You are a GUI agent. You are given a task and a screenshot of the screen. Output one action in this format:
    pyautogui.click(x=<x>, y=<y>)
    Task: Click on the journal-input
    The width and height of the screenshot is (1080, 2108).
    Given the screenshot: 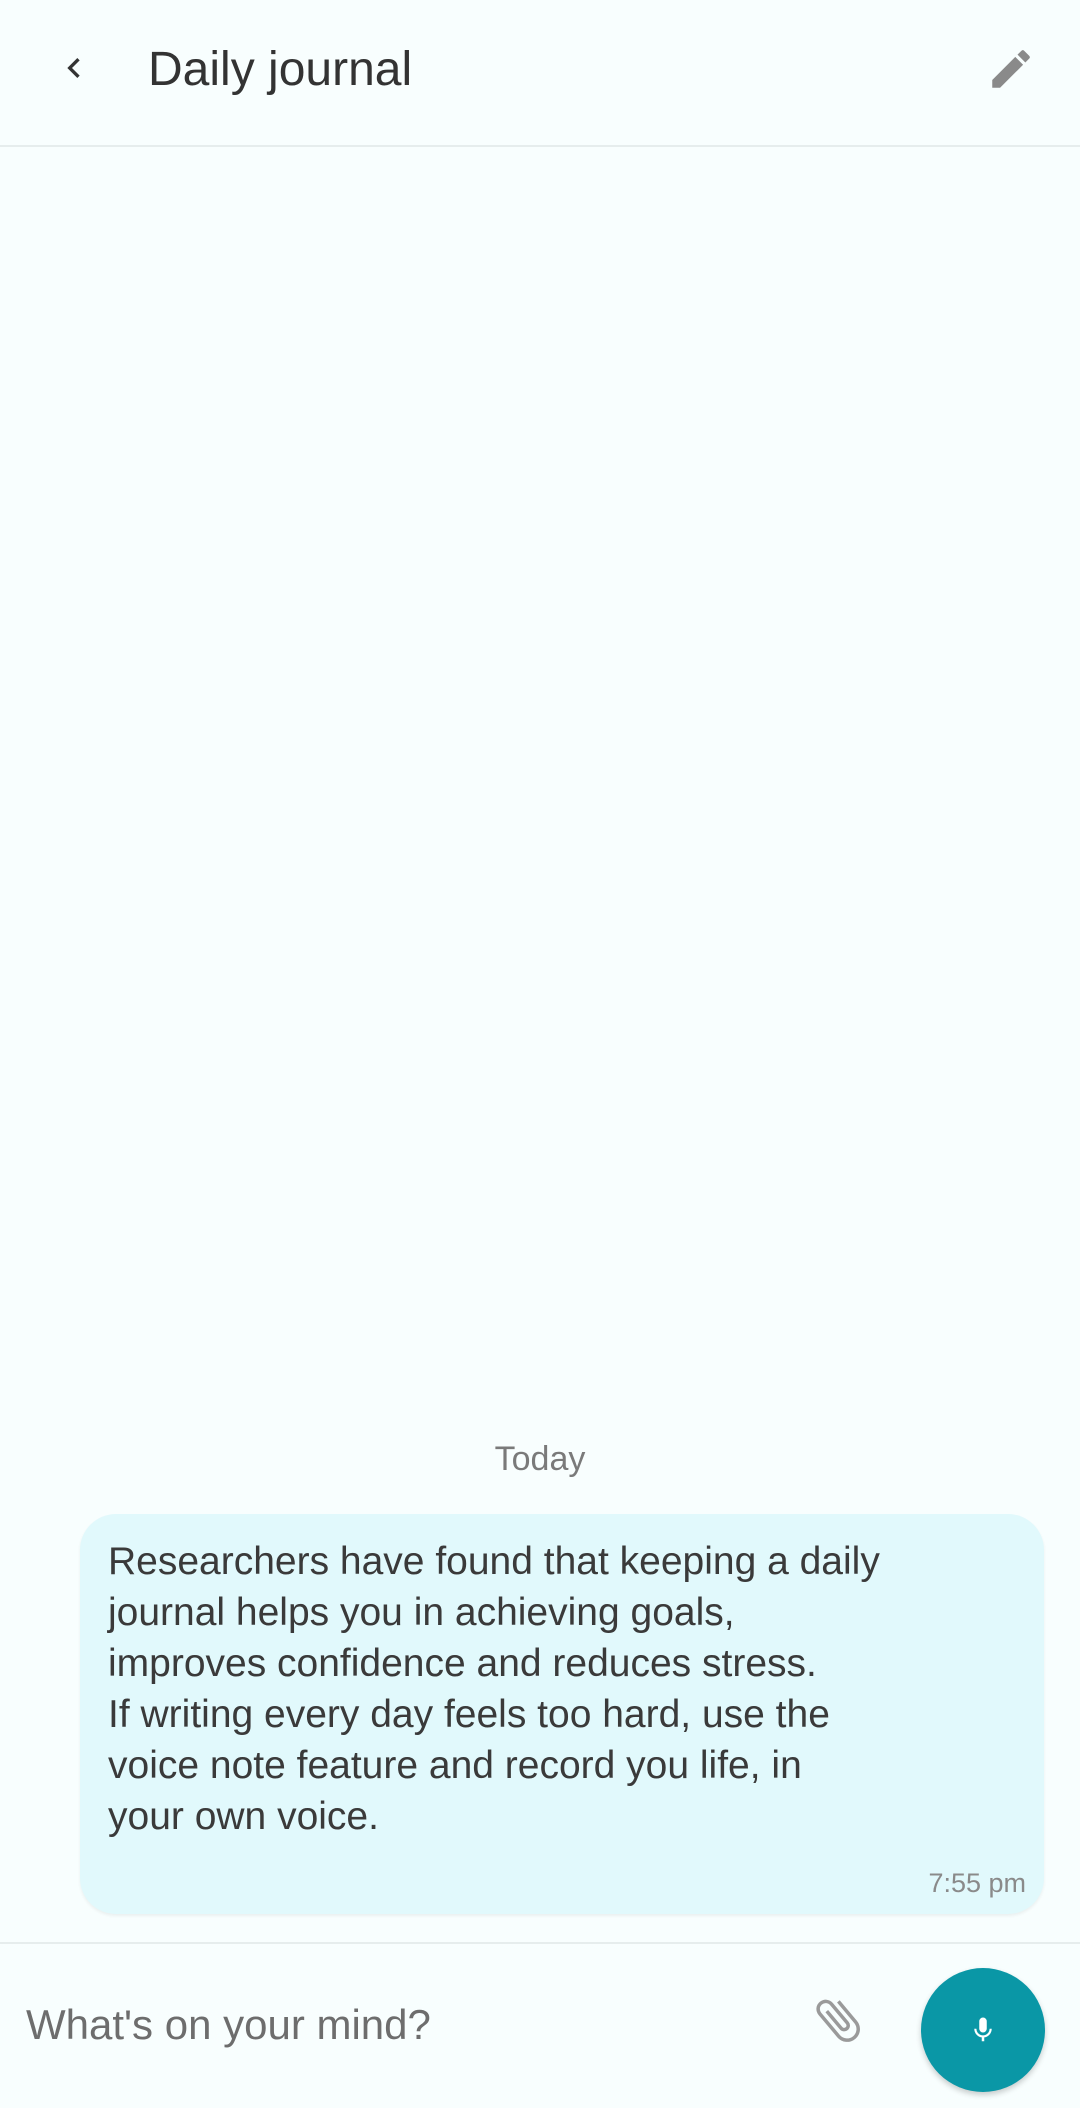 What is the action you would take?
    pyautogui.click(x=396, y=2025)
    